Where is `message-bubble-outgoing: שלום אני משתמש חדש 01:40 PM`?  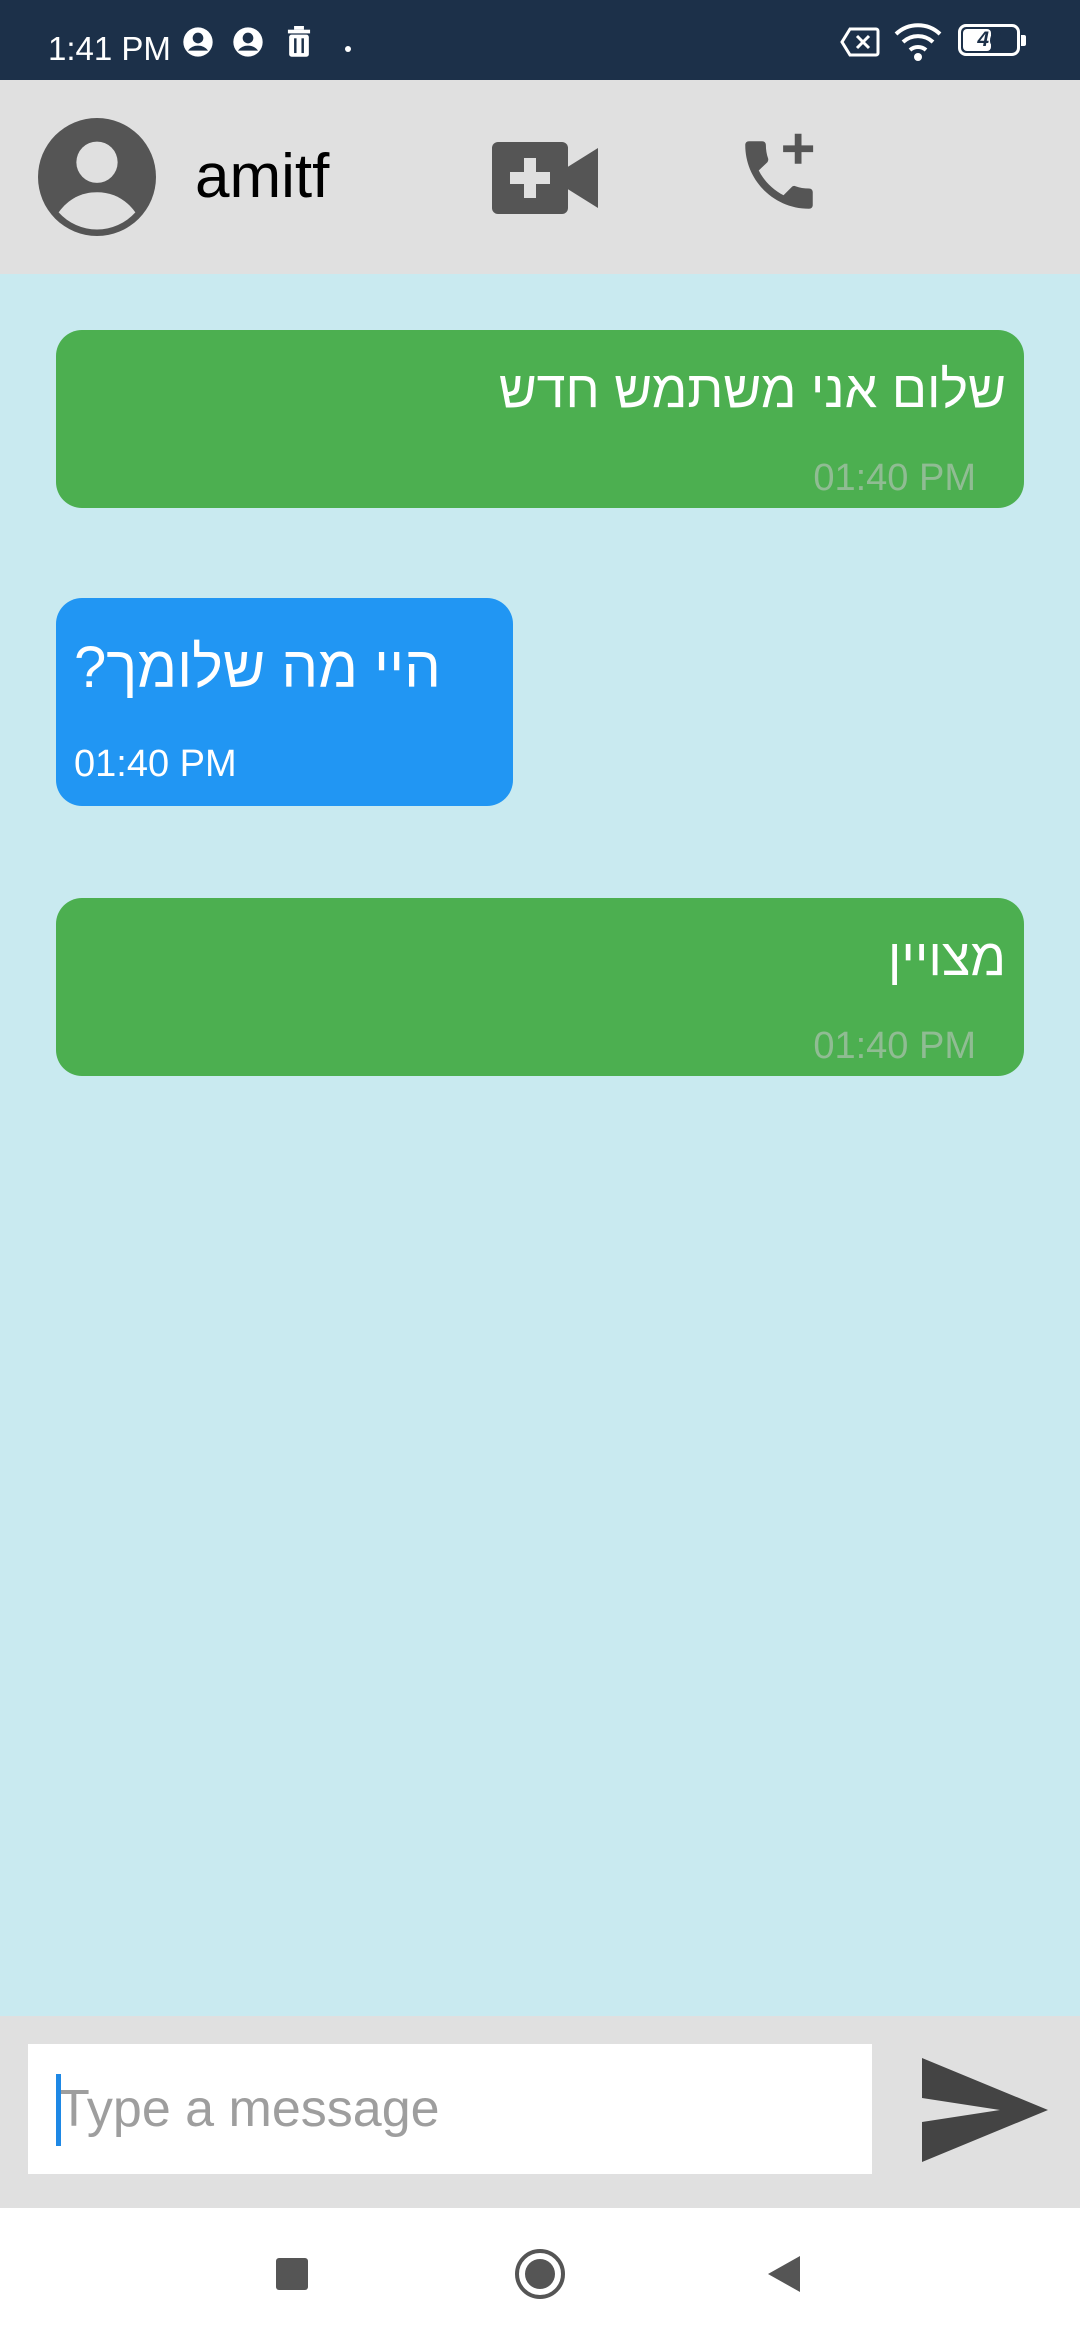
message-bubble-outgoing: שלום אני משתמש חדש 01:40 PM is located at coordinates (540, 419).